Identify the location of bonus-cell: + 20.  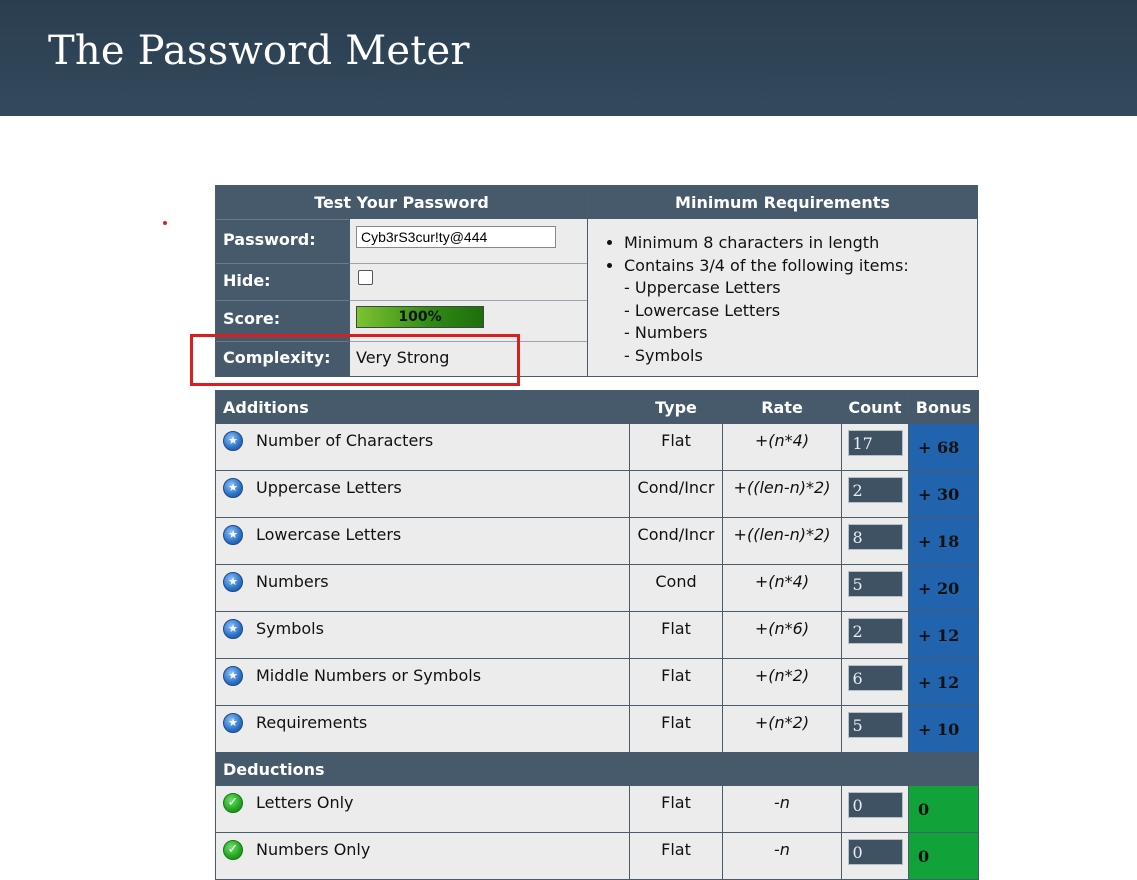
(943, 588).